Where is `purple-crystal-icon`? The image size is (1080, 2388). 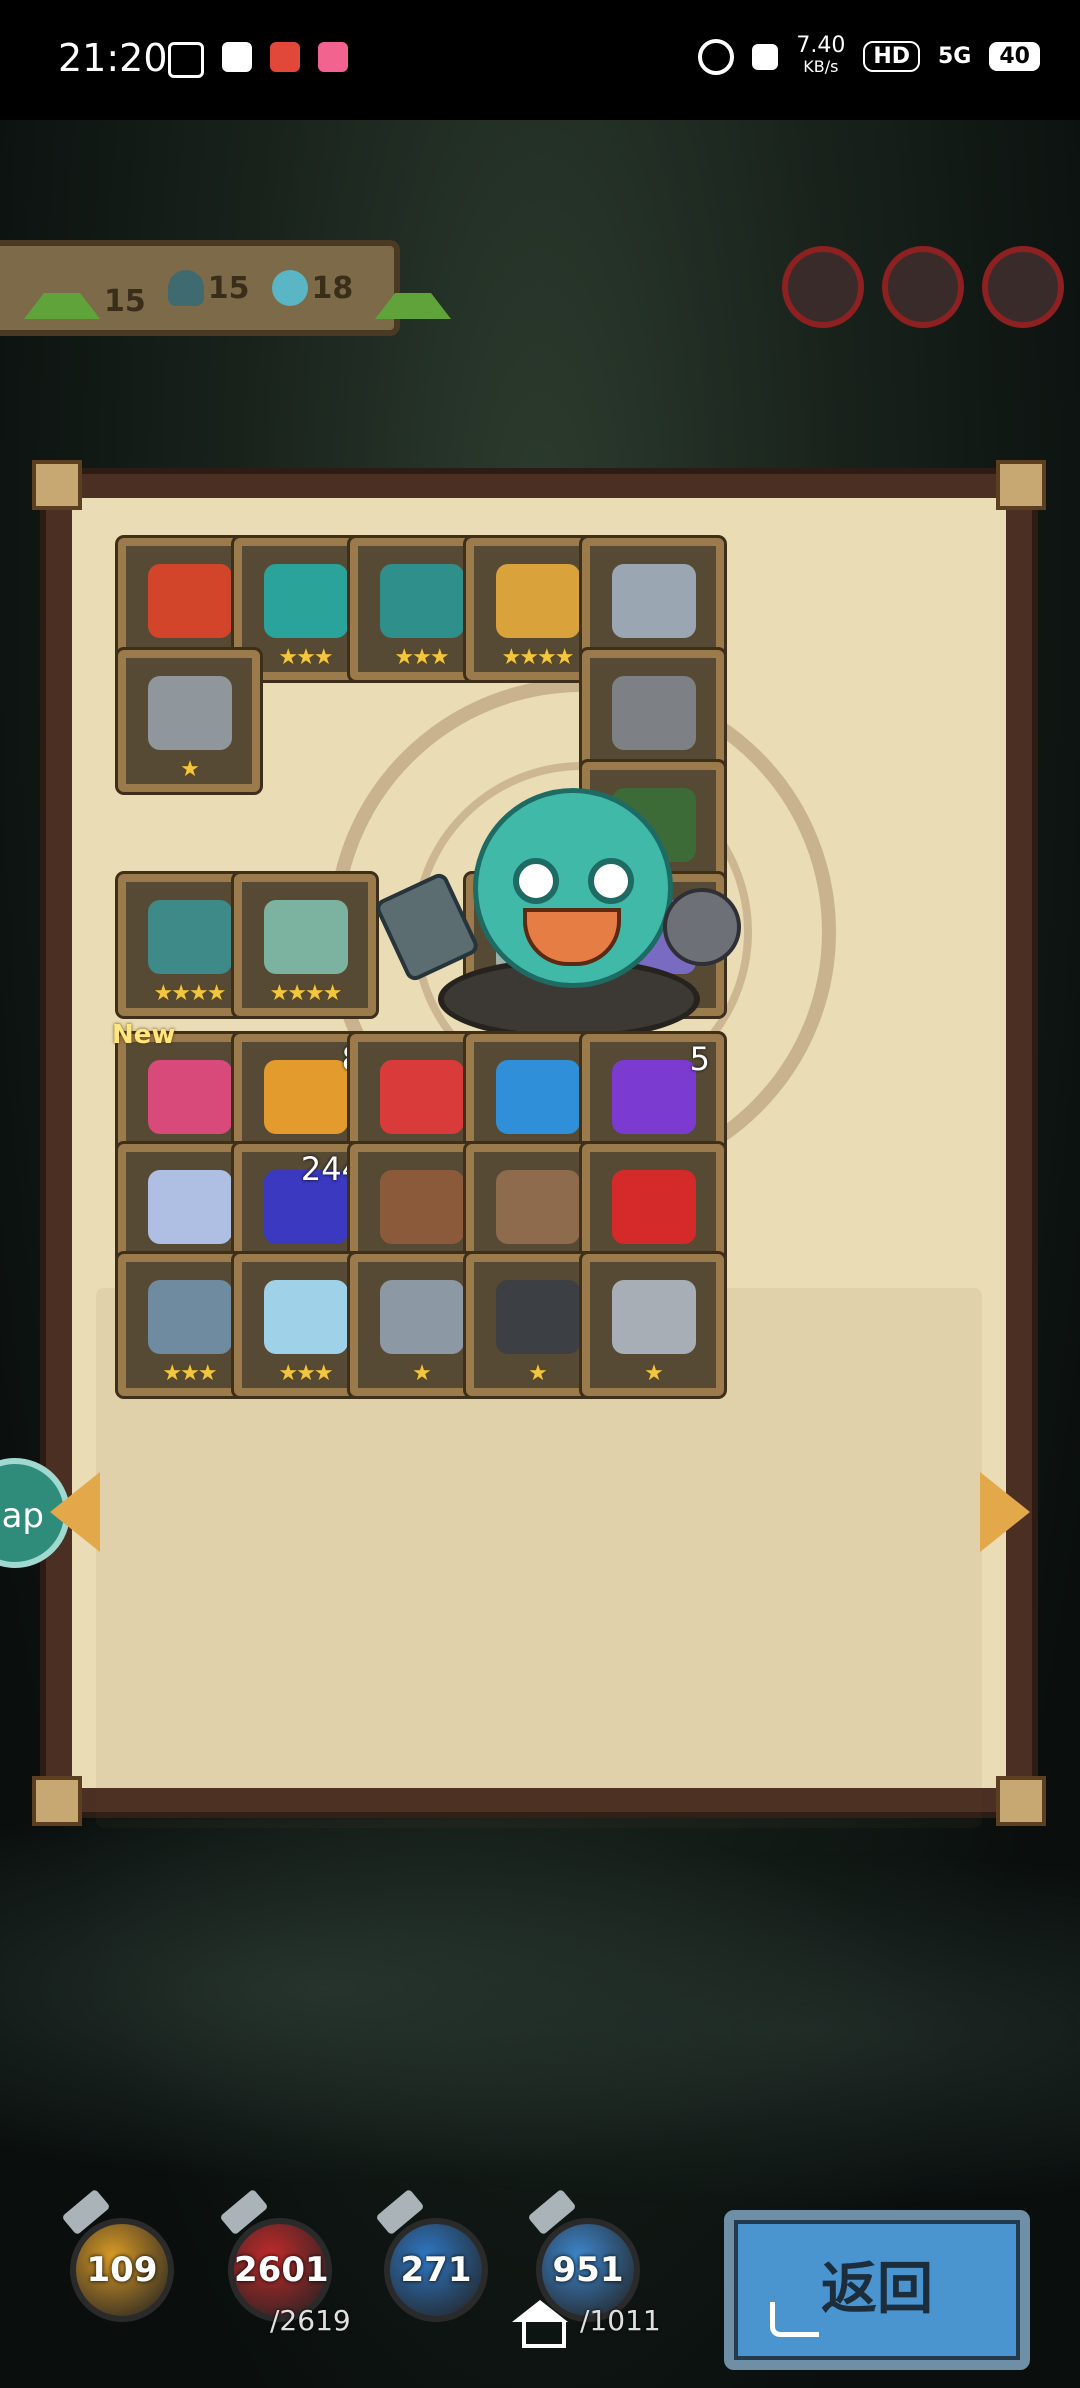 purple-crystal-icon is located at coordinates (654, 1097).